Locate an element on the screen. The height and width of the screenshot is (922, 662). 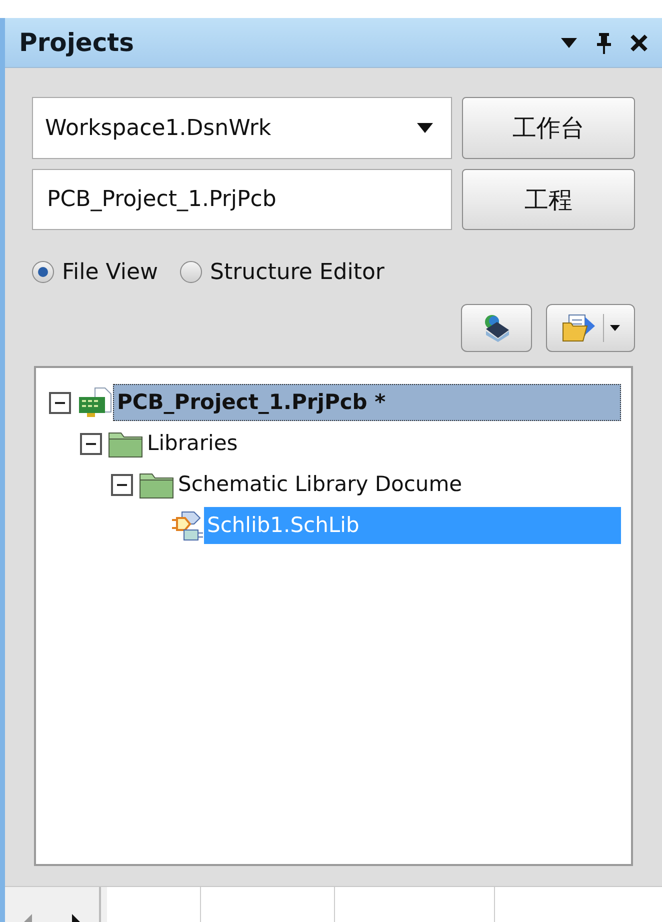
project-value: PCB_Project_1.PrjPcb is located at coordinates (161, 200).